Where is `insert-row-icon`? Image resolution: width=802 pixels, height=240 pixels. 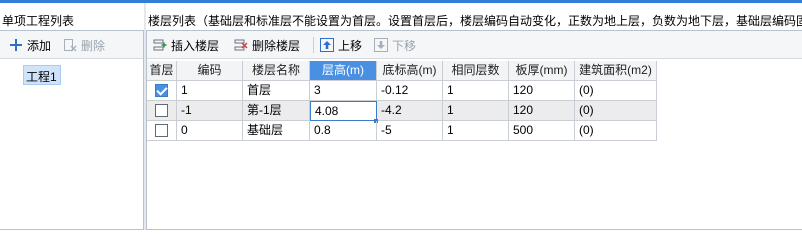
insert-row-icon is located at coordinates (160, 45).